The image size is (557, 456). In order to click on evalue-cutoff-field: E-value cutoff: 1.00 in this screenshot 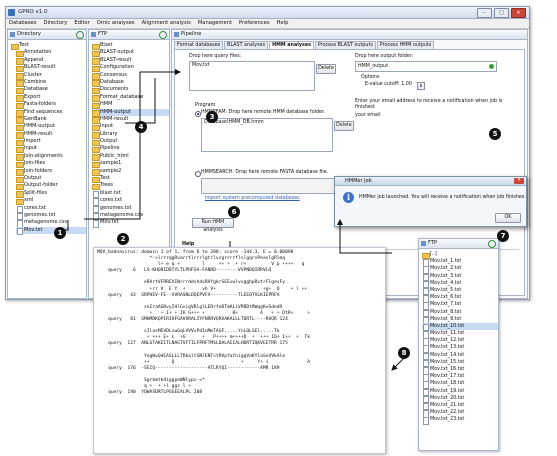, I will do `click(388, 84)`.